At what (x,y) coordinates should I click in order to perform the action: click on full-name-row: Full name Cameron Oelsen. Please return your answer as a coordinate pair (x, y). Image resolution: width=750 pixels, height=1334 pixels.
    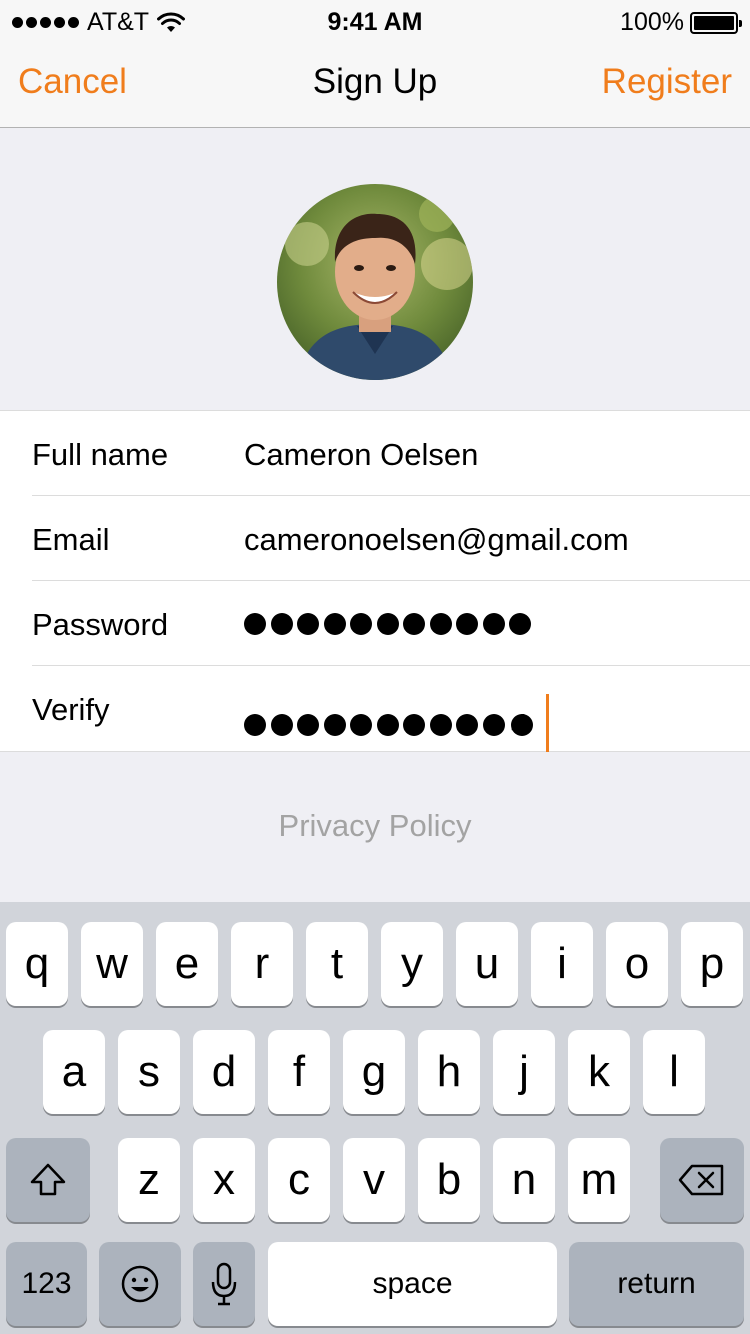
    Looking at the image, I should click on (391, 453).